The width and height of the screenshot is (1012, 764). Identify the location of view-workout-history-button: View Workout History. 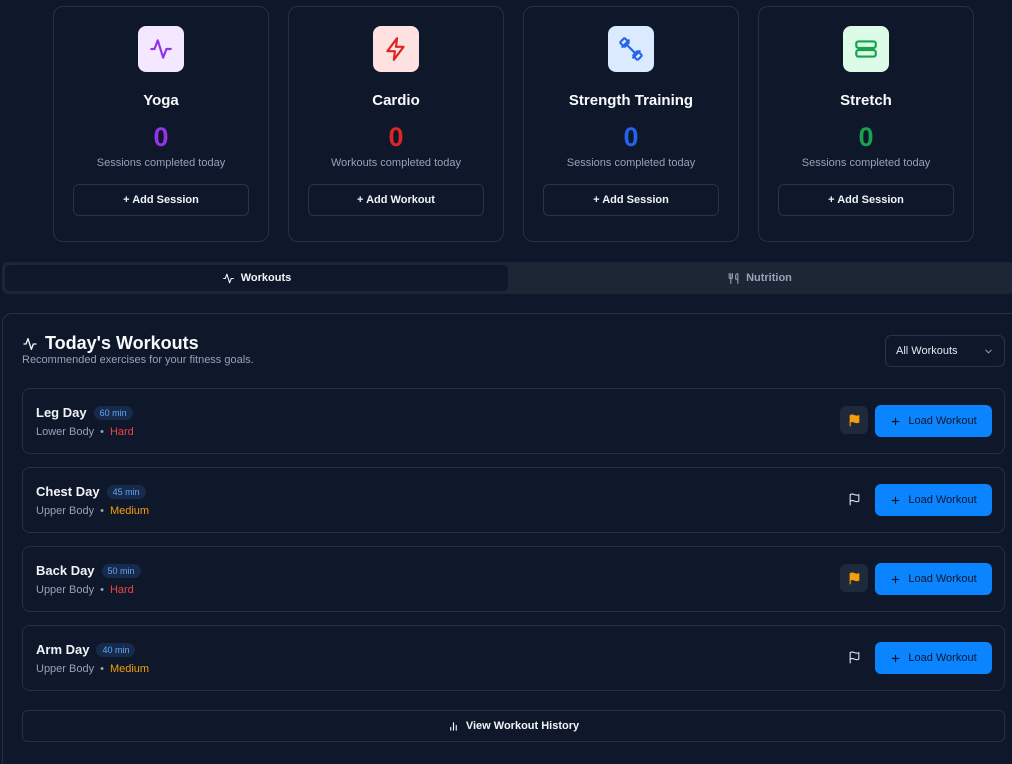
(513, 726).